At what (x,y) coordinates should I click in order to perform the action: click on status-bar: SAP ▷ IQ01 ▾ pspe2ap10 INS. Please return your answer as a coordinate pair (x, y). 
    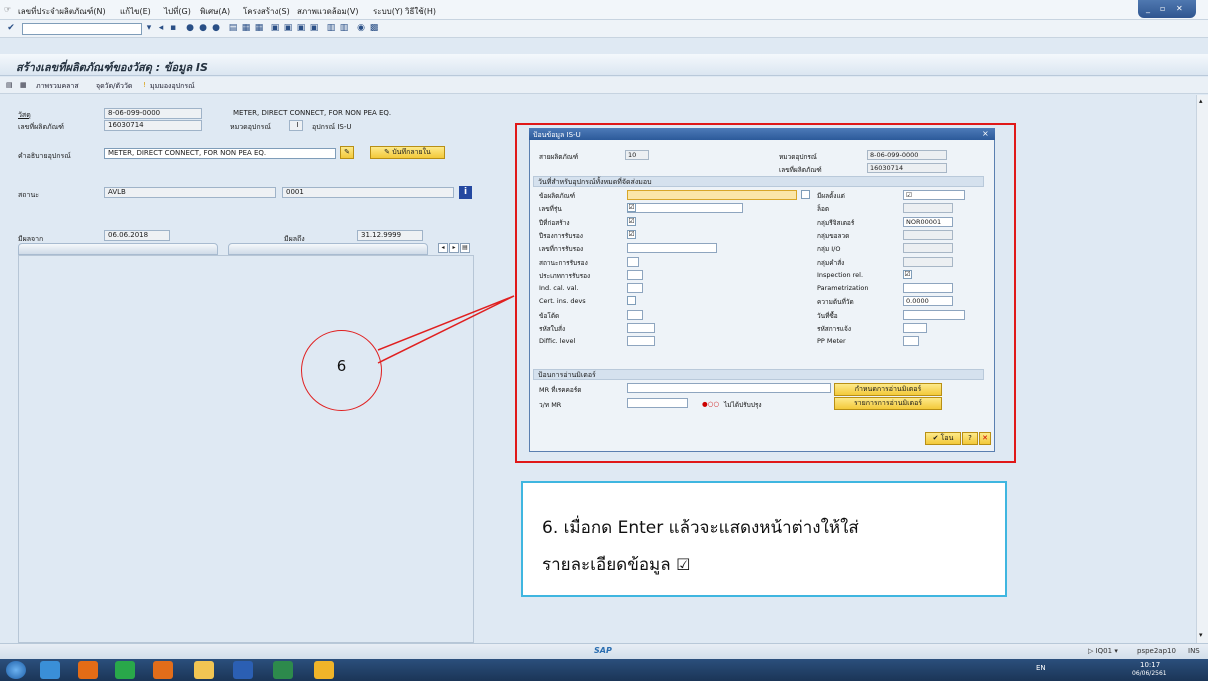
    Looking at the image, I should click on (604, 651).